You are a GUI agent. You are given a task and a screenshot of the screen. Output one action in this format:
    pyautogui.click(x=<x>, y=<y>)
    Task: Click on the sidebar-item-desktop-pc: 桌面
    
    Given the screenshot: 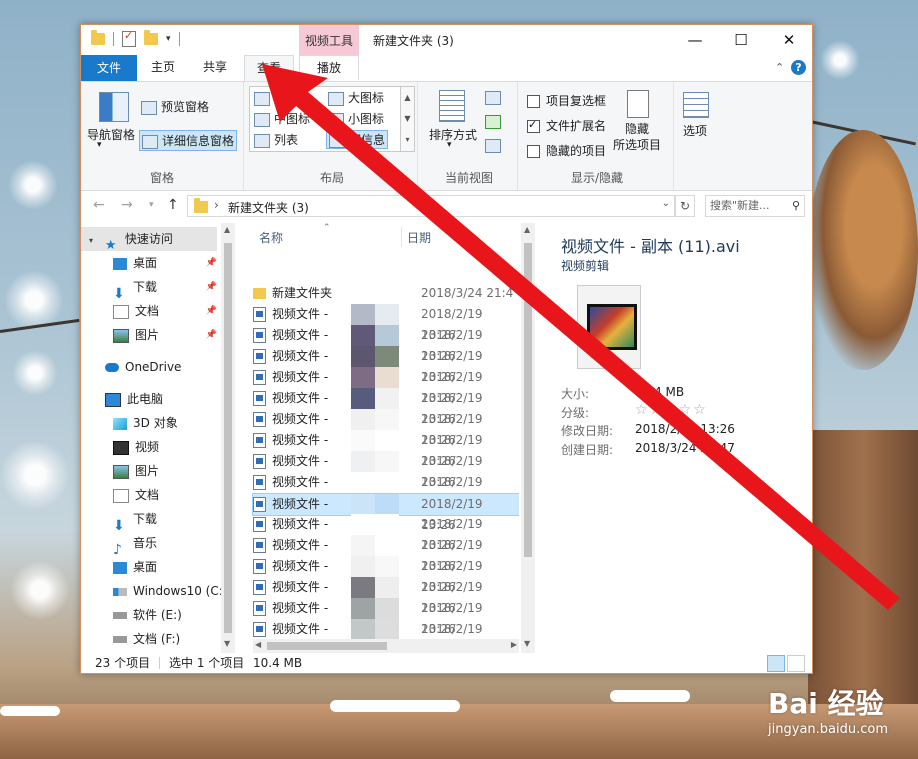 What is the action you would take?
    pyautogui.click(x=135, y=567)
    